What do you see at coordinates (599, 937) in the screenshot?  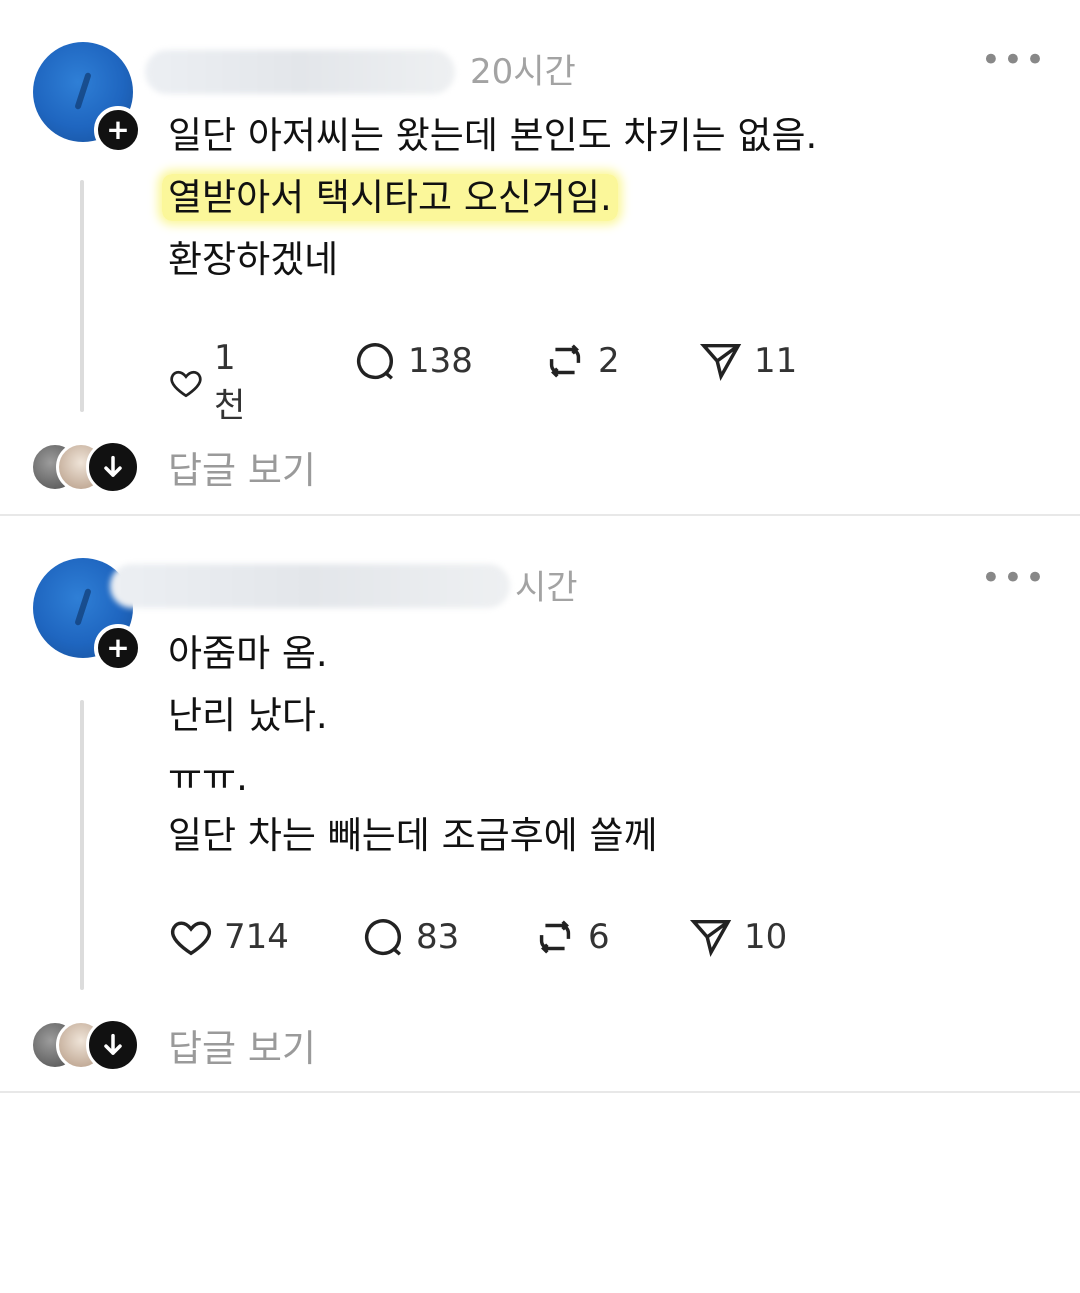 I see `repost-count: 6` at bounding box center [599, 937].